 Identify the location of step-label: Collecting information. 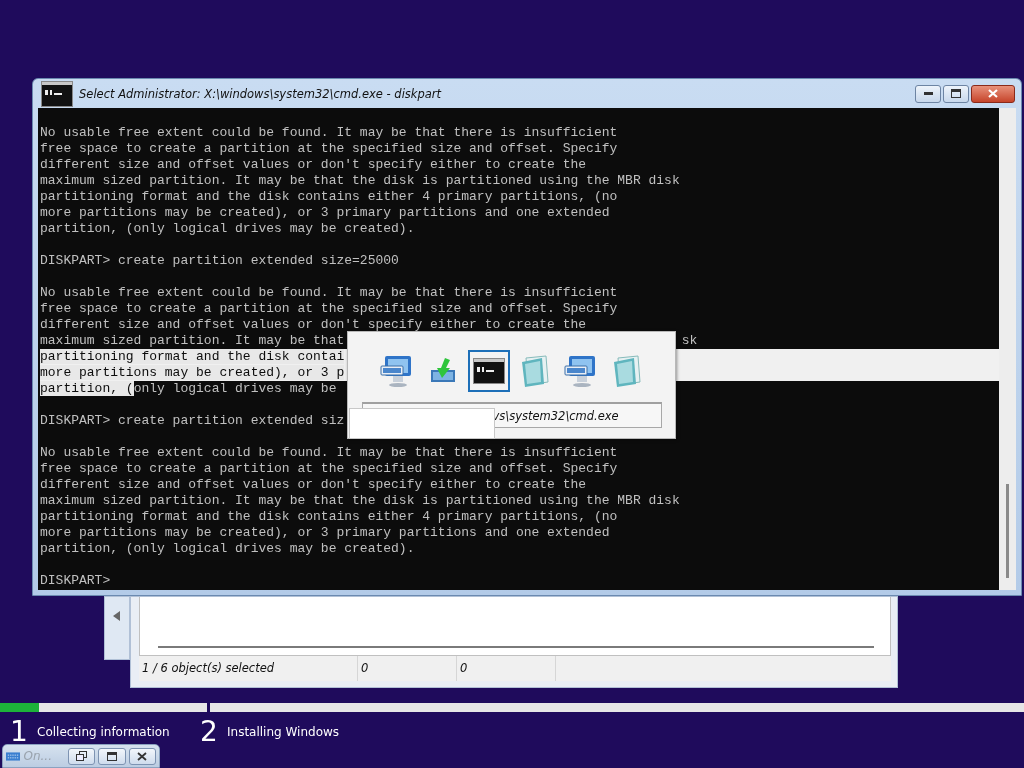
(103, 732).